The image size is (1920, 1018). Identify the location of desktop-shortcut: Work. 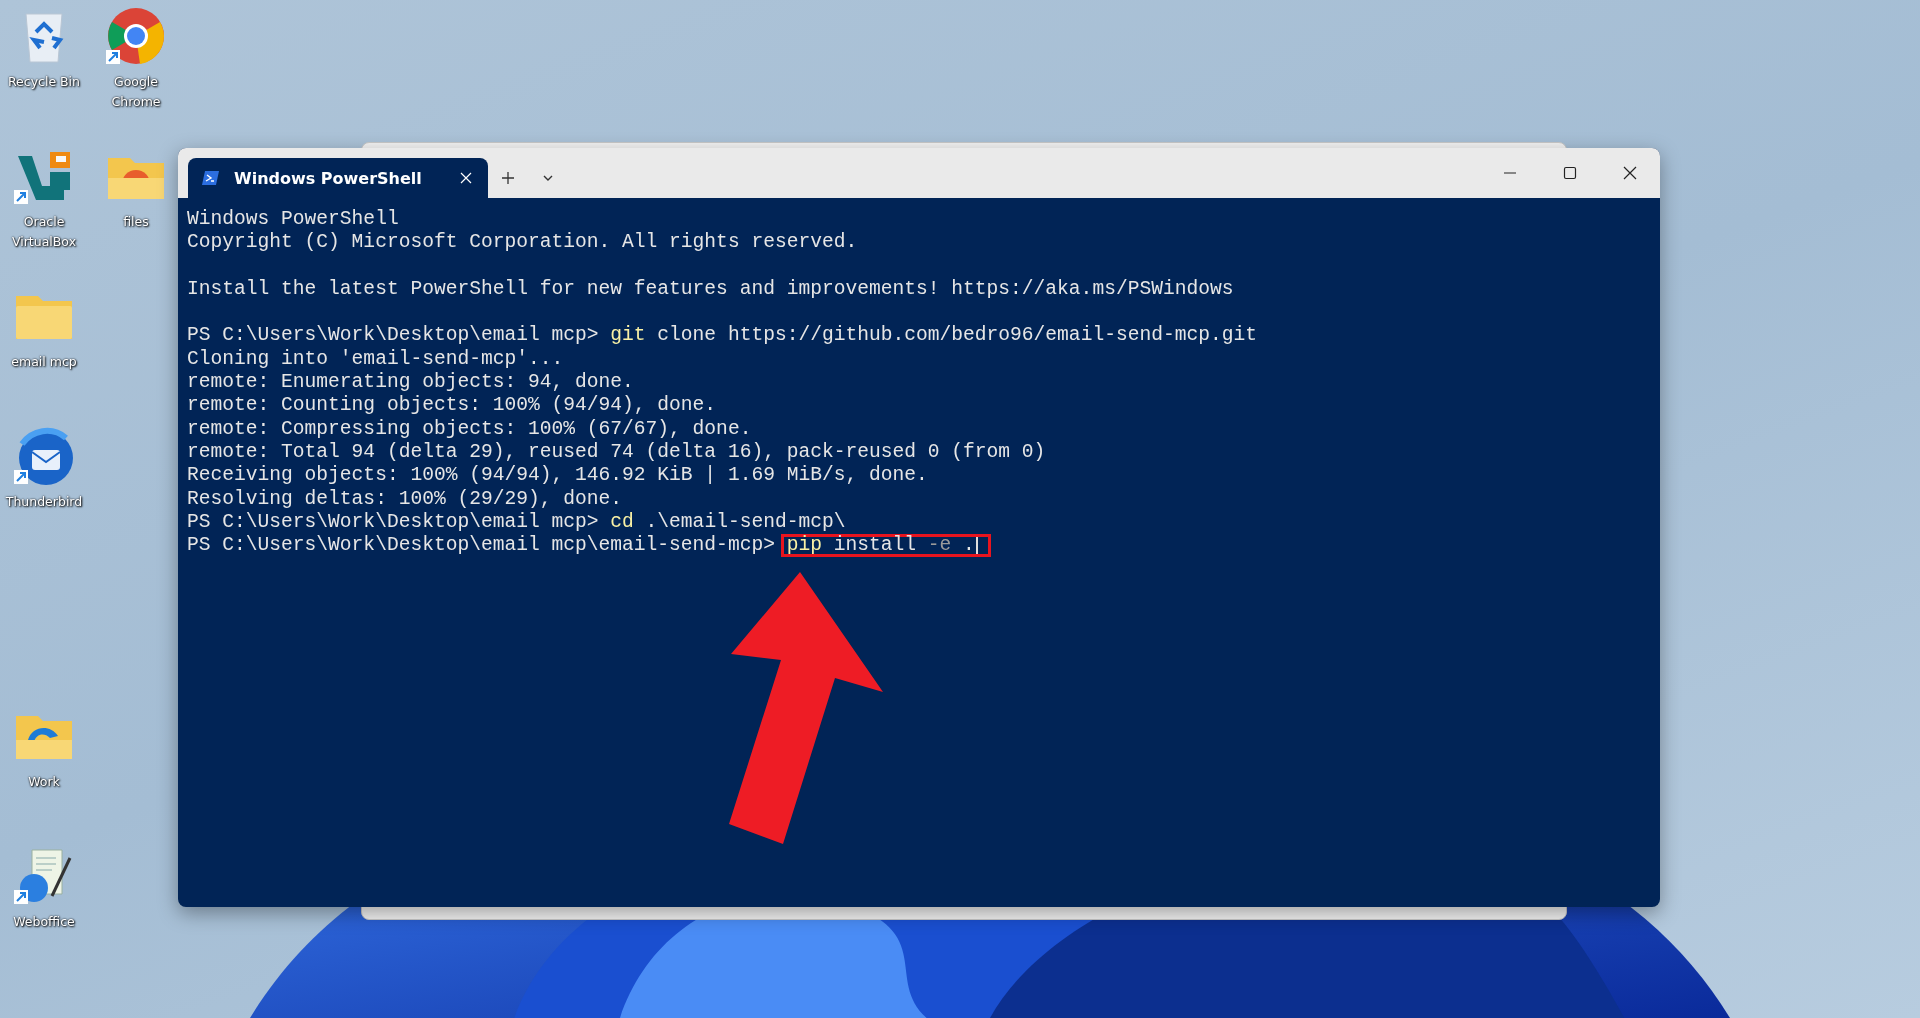
(44, 748).